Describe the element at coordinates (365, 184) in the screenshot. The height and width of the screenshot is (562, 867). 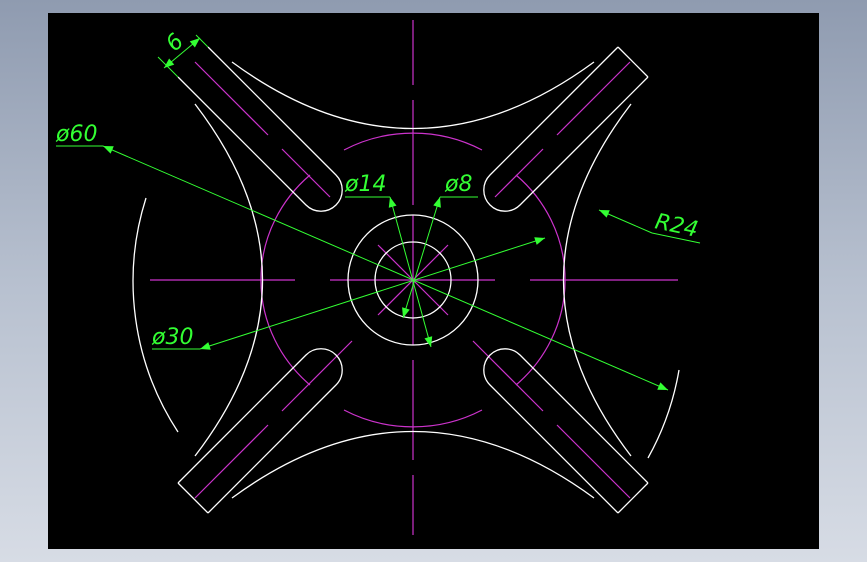
I see `bore-diameter-label: ø14` at that location.